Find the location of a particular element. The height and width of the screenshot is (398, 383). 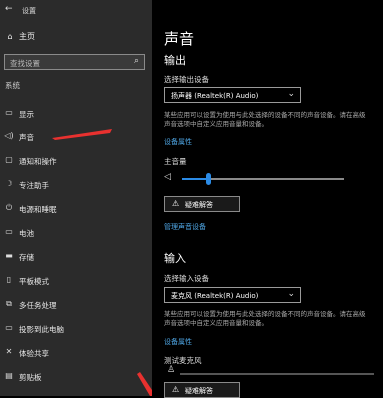

sidebar-item-label: 存储 is located at coordinates (26, 257).